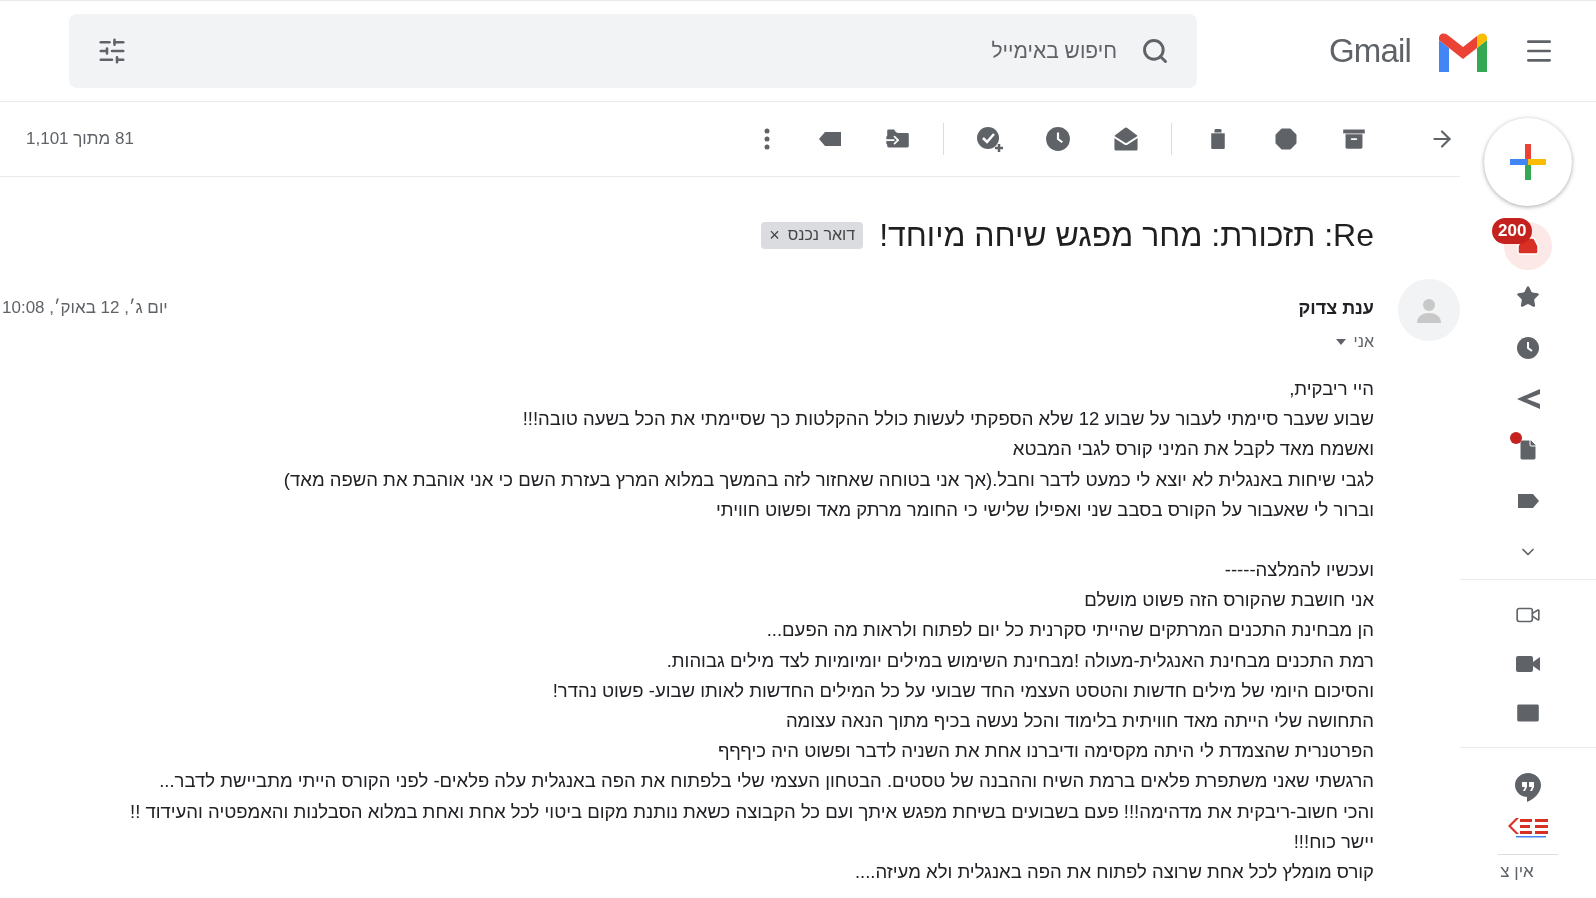 The width and height of the screenshot is (1596, 898). Describe the element at coordinates (1045, 509) in the screenshot. I see `body-line: וברור לי שאעבור על הקורס בסבב שני ואפילו שלישי כי החומר מרתק מאד ופשוט חוויתי` at that location.